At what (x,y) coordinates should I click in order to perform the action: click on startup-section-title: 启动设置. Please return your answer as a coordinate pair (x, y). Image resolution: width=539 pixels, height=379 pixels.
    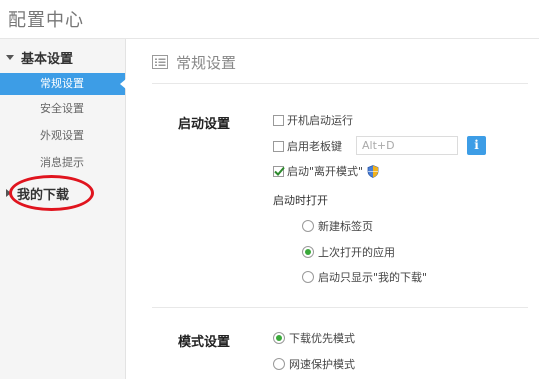
    Looking at the image, I should click on (204, 124).